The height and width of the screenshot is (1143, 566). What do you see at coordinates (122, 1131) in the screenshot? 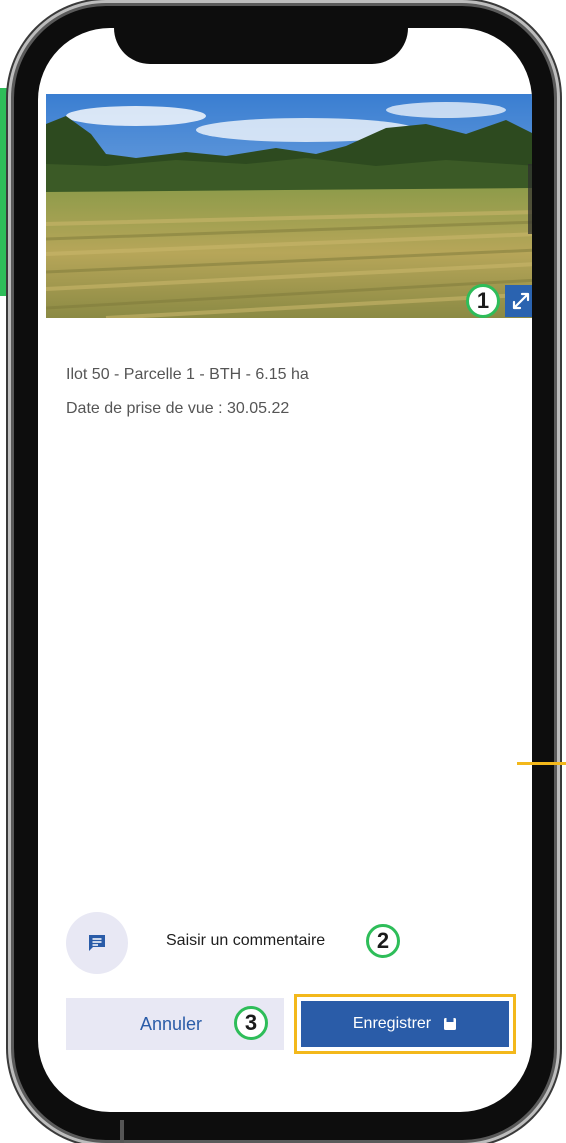
I see `phone-stand` at bounding box center [122, 1131].